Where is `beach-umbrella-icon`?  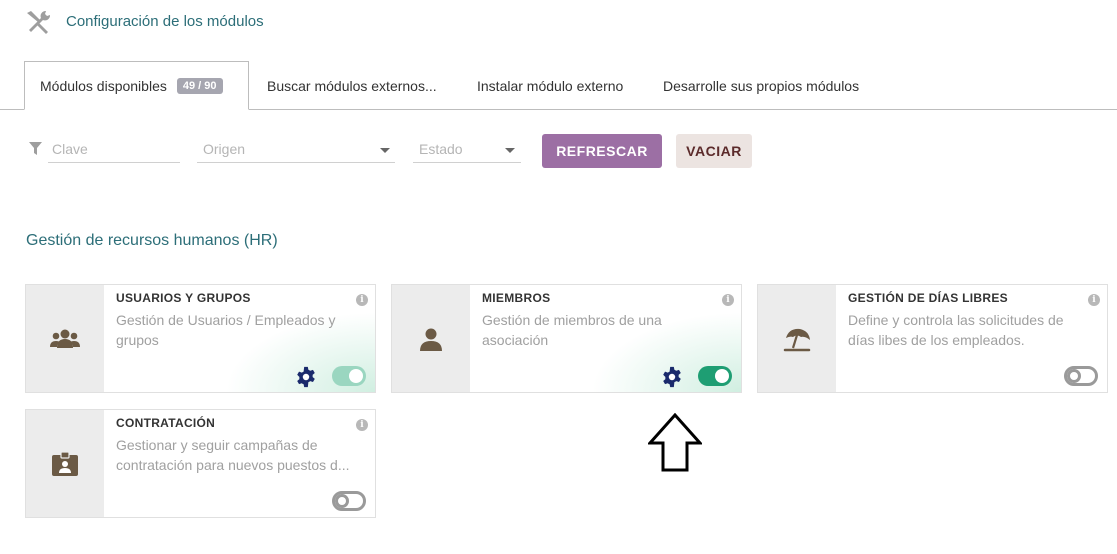 beach-umbrella-icon is located at coordinates (797, 339).